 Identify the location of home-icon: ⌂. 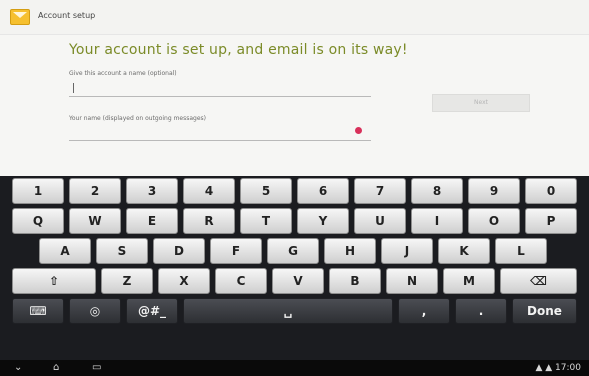
(56, 368).